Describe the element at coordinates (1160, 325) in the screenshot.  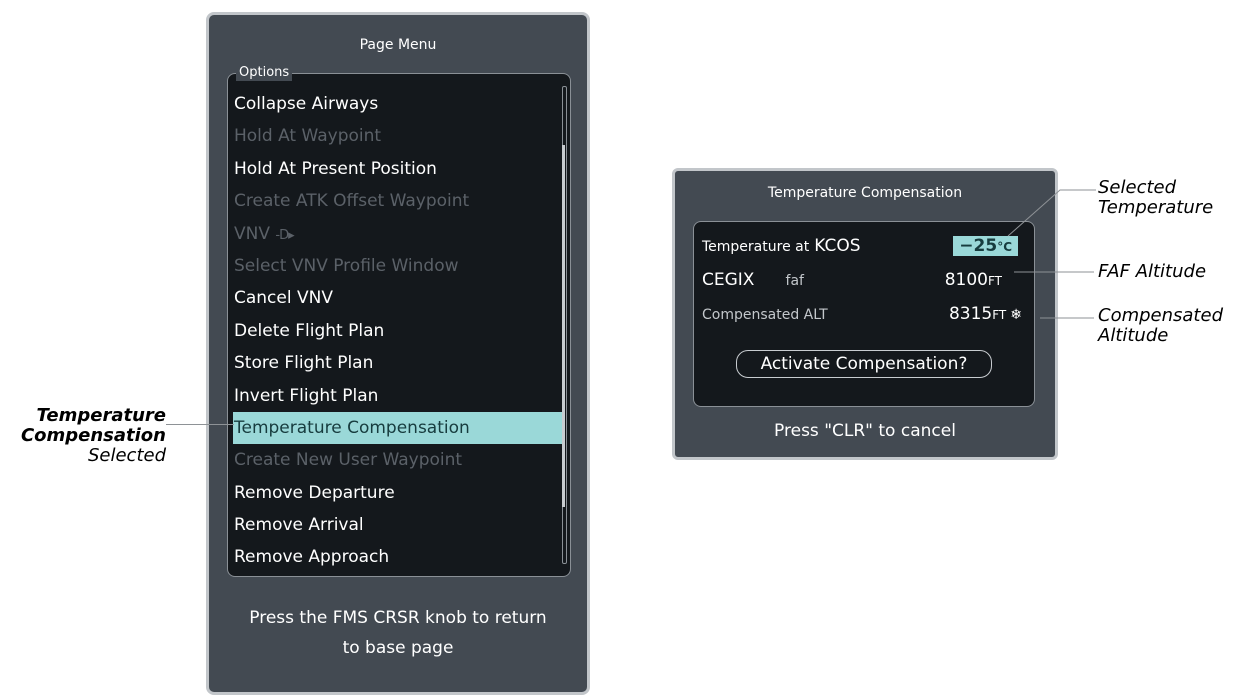
I see `callout-compensated-altitude: Compensated Altitude` at that location.